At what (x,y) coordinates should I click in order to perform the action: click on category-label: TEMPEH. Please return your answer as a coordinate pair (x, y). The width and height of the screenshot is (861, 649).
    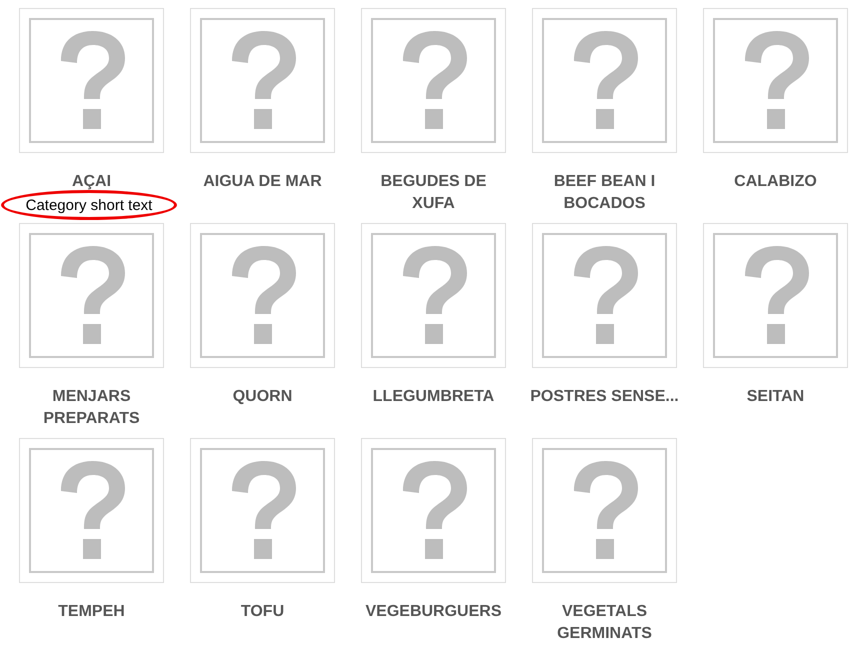
    Looking at the image, I should click on (91, 612).